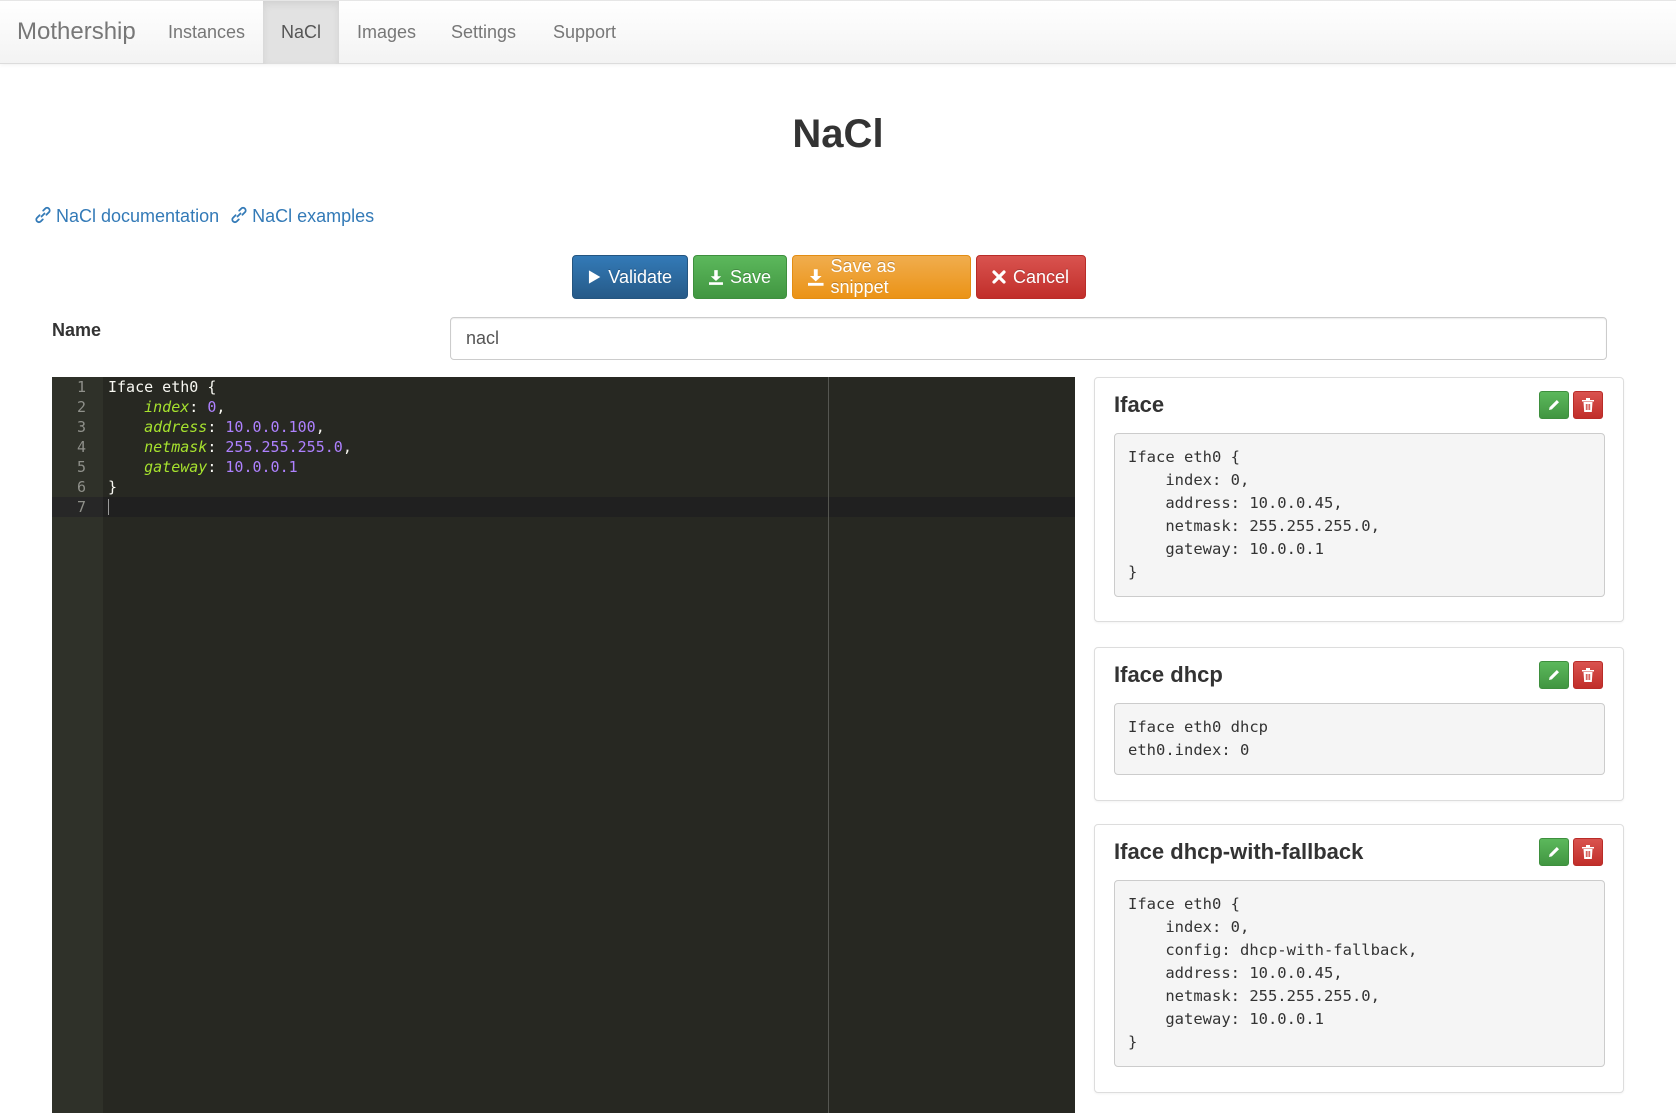 This screenshot has width=1676, height=1115. Describe the element at coordinates (563, 427) in the screenshot. I see `editor-line: 3 address: 10.0.0.100,` at that location.